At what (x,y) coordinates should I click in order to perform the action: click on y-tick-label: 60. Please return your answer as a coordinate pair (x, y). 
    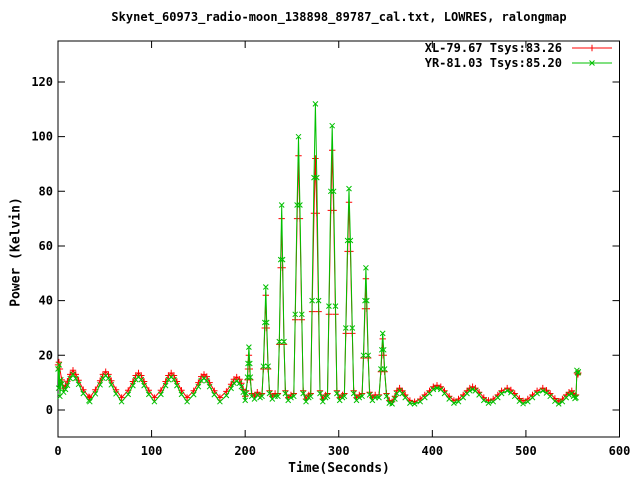
    Looking at the image, I should click on (46, 246).